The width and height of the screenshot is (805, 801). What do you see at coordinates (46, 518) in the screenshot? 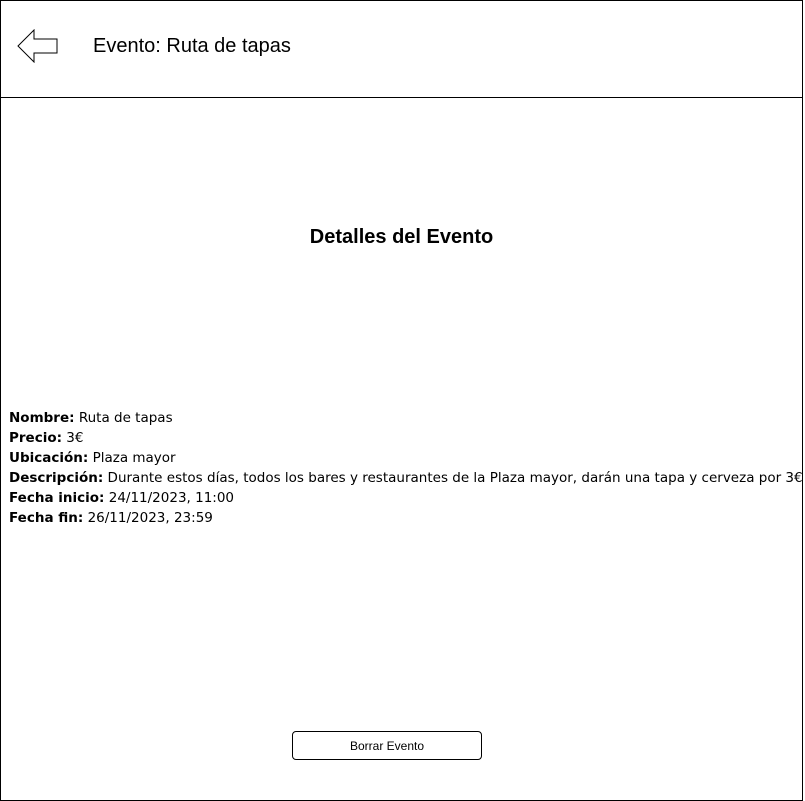
I see `detail-label: Fecha fin:` at bounding box center [46, 518].